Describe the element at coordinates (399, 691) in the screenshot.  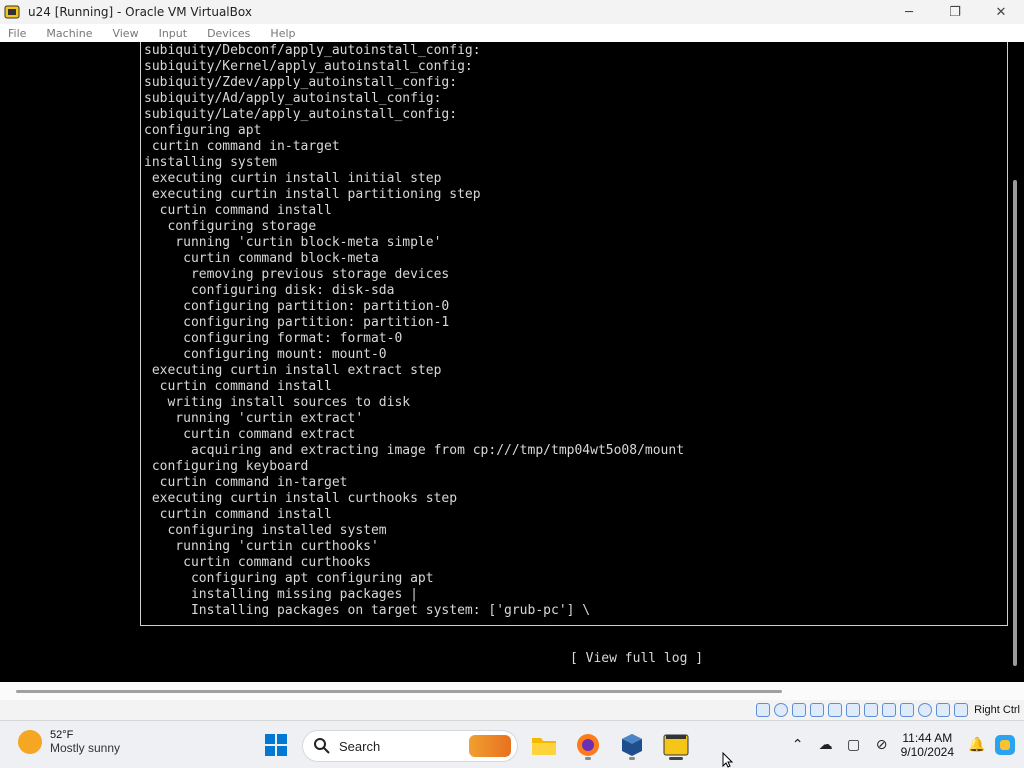
I see `horizontal-scrollbar-thumb` at that location.